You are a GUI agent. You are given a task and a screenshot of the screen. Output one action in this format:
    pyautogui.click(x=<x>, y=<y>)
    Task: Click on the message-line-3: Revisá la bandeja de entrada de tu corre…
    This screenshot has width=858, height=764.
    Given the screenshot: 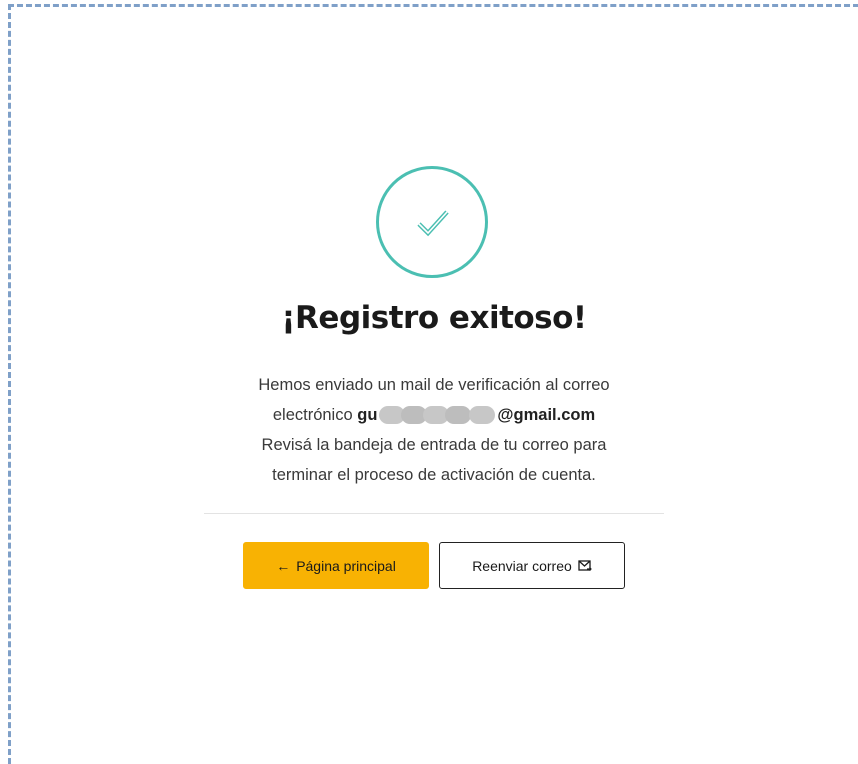 What is the action you would take?
    pyautogui.click(x=434, y=445)
    